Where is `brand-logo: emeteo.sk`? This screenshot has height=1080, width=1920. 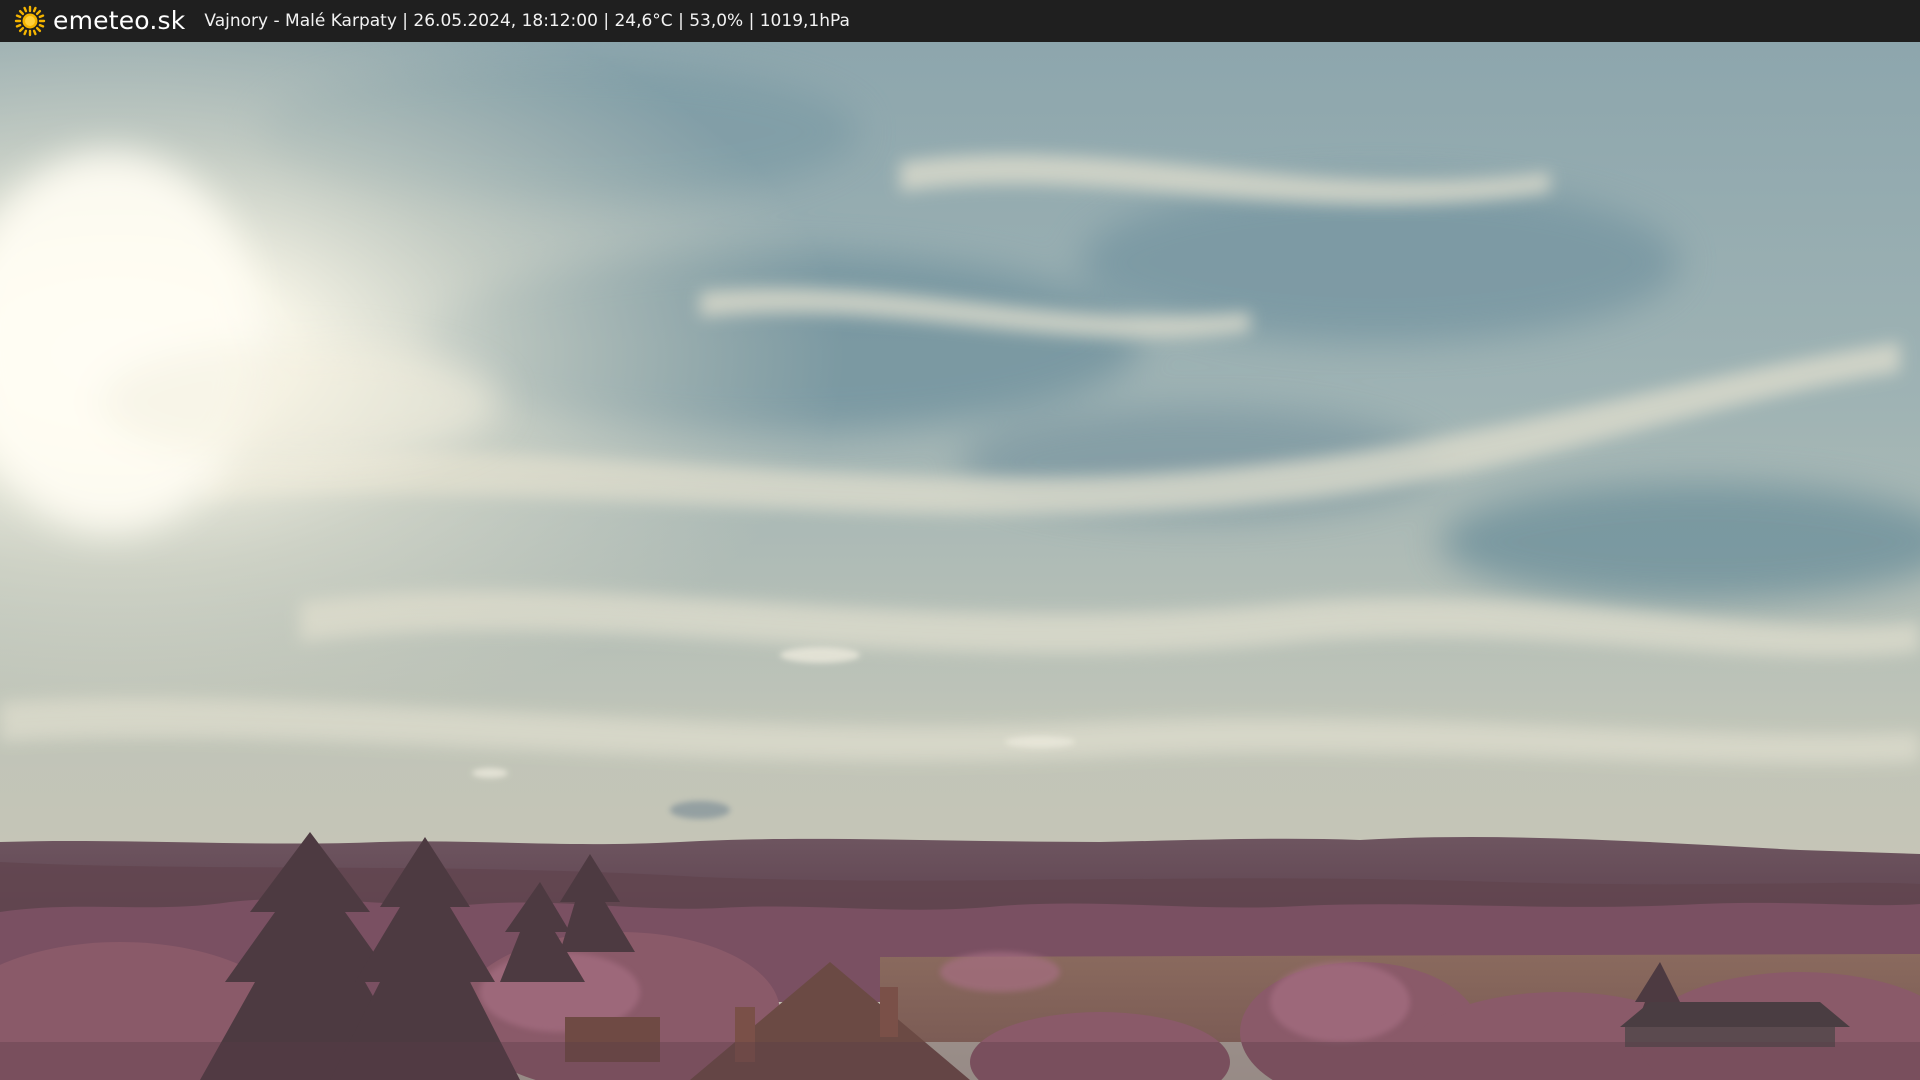
brand-logo: emeteo.sk is located at coordinates (99, 21).